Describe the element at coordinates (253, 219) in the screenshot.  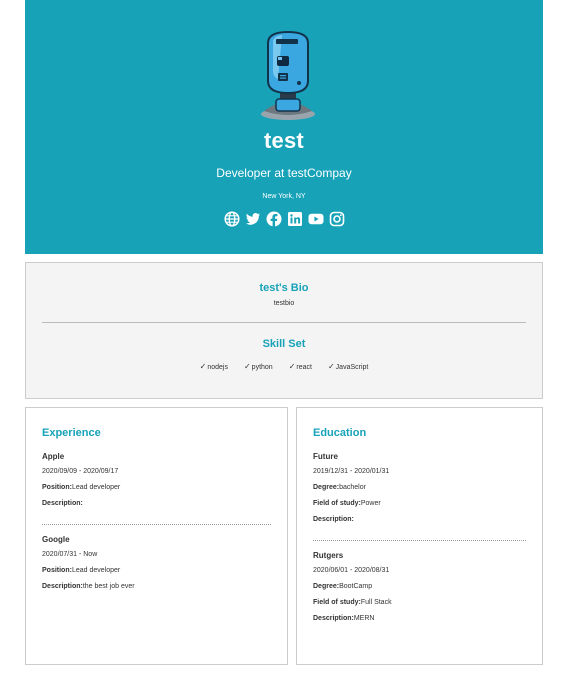
I see `twitter-icon` at that location.